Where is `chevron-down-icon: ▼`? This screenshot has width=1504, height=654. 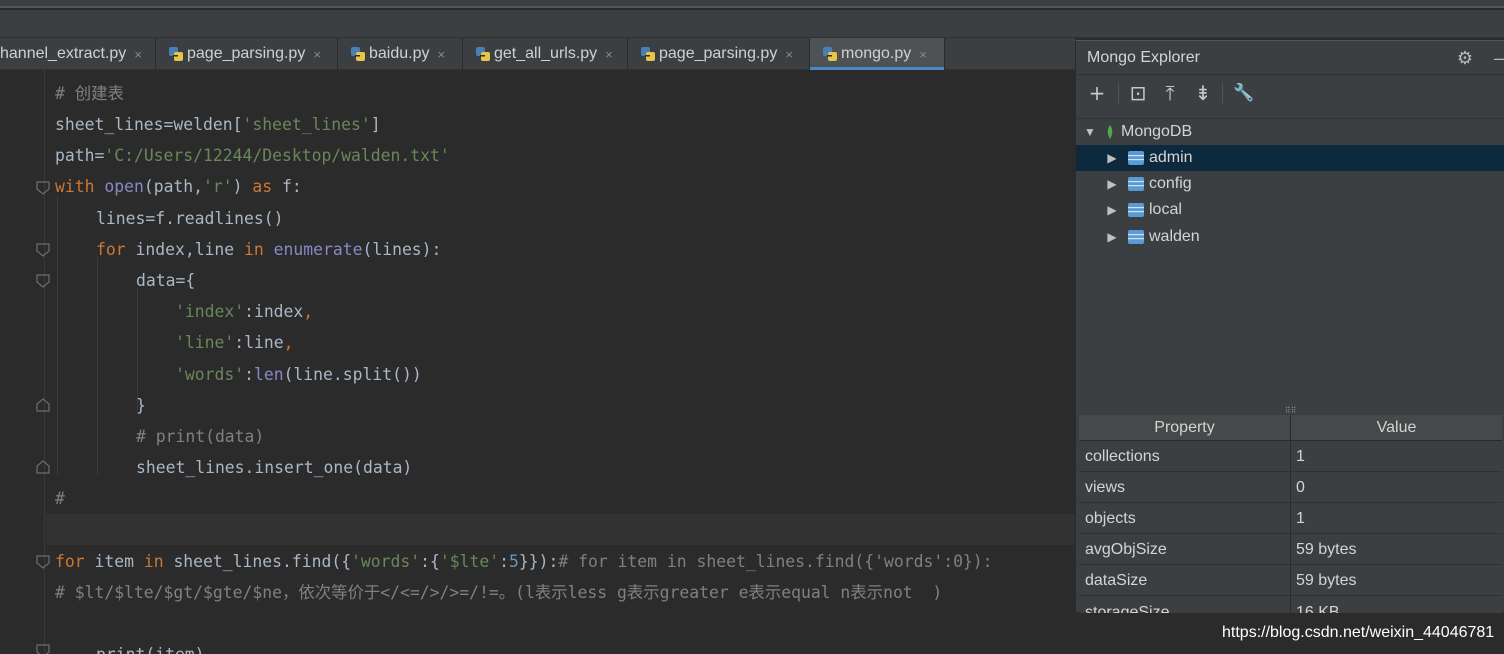
chevron-down-icon: ▼ is located at coordinates (1090, 132).